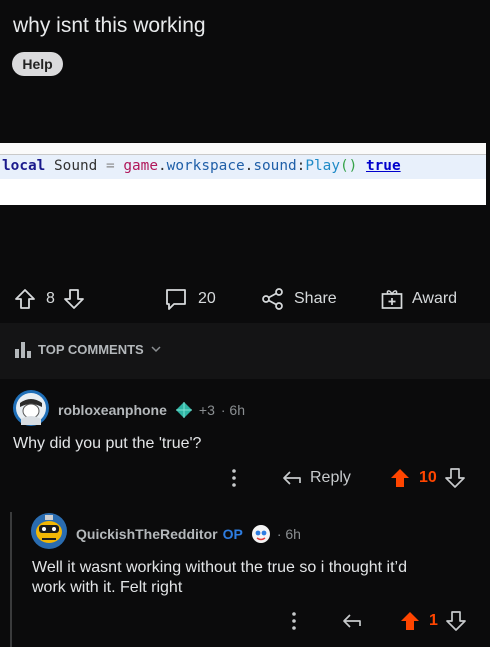  What do you see at coordinates (11, 579) in the screenshot?
I see `thread-line` at bounding box center [11, 579].